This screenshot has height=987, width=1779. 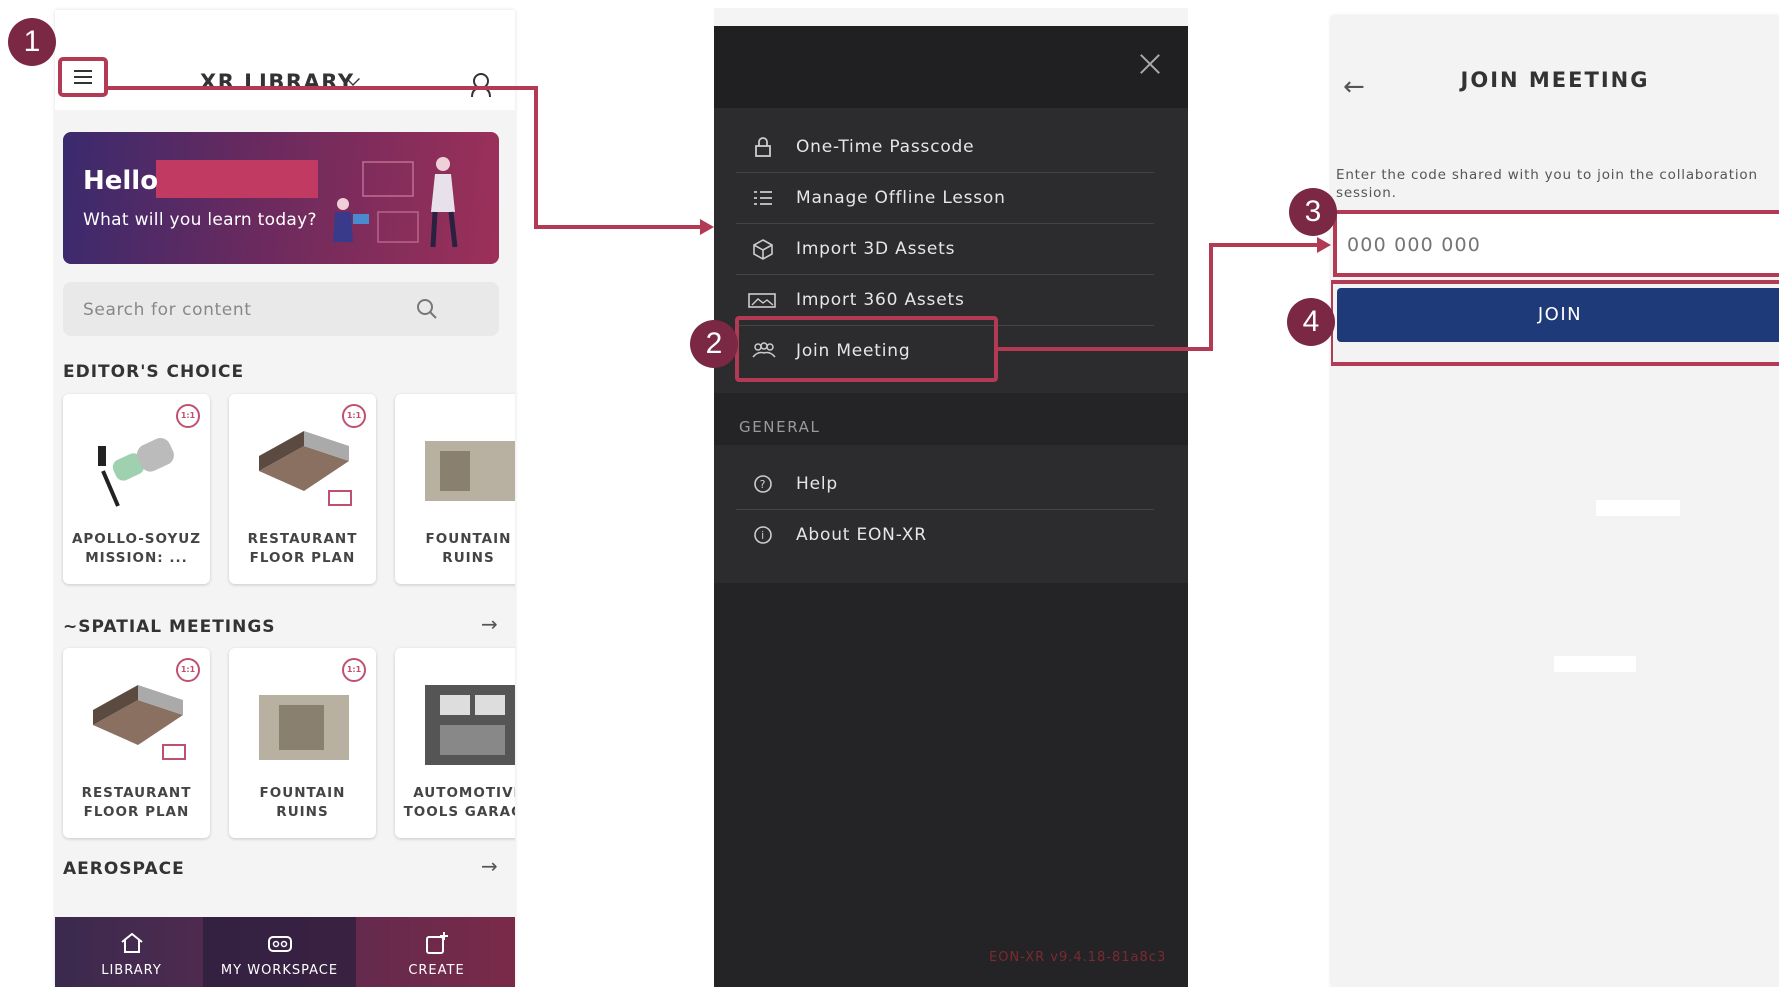 I want to click on step-badge-2: 2, so click(x=714, y=344).